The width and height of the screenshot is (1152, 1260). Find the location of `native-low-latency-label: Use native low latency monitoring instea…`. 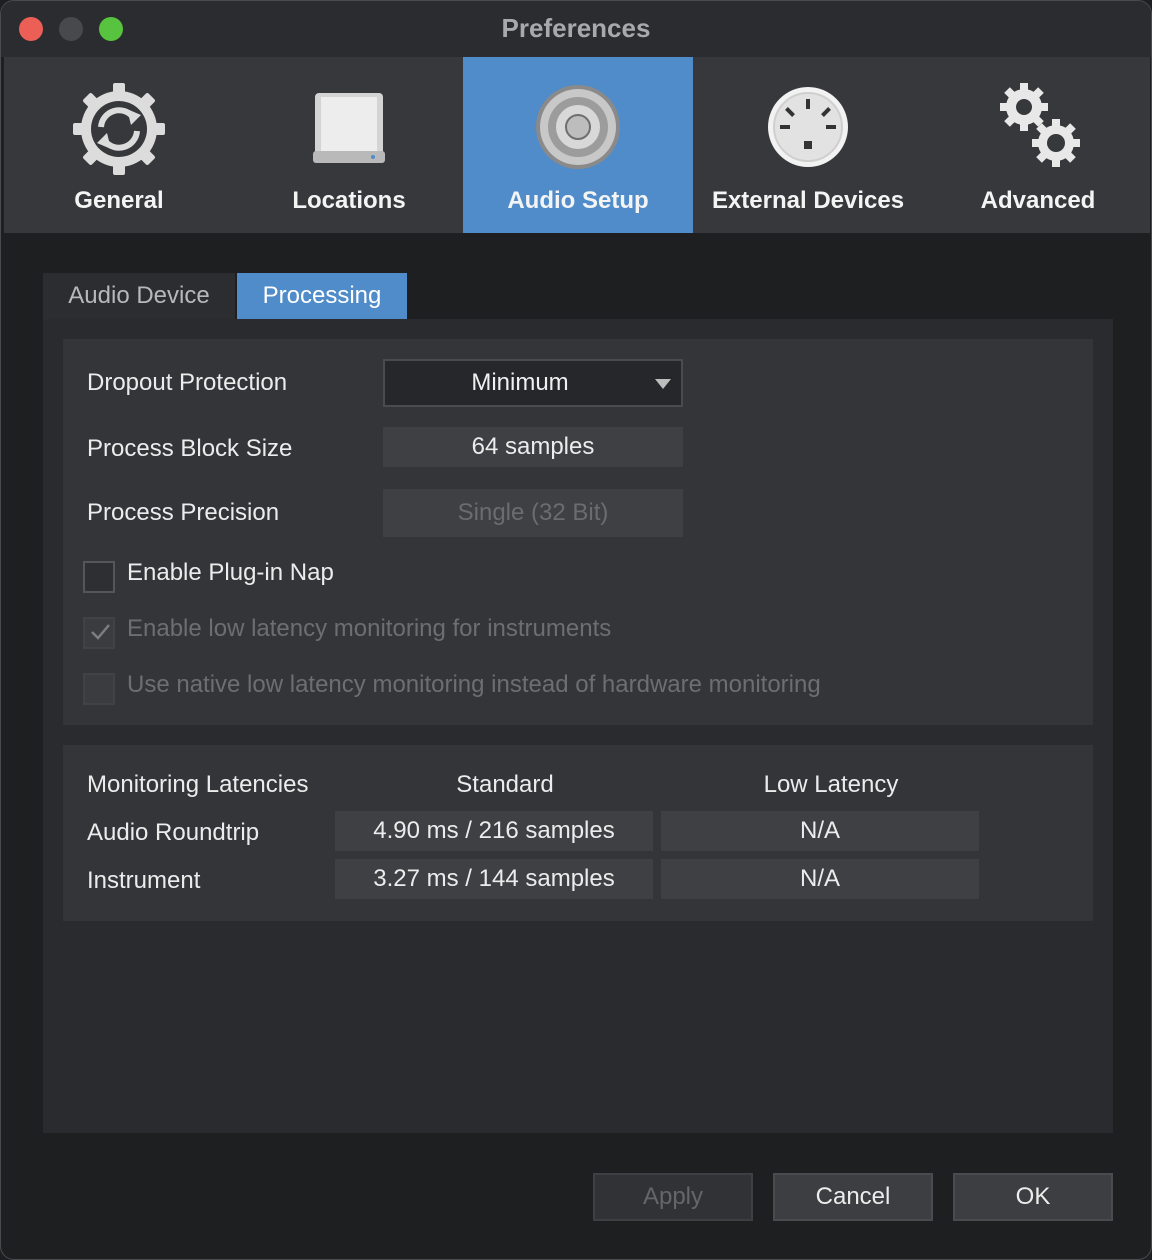

native-low-latency-label: Use native low latency monitoring instea… is located at coordinates (474, 684).